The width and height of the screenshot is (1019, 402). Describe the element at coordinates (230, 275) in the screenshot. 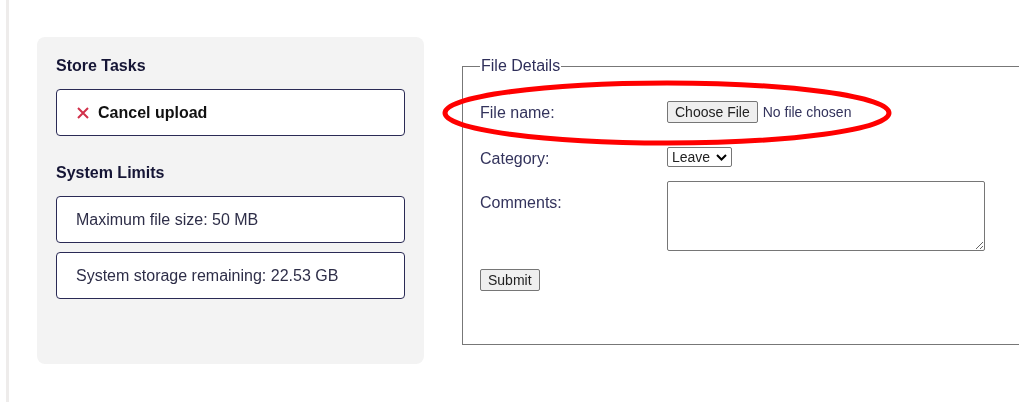

I see `limit-info: System storage remaining: 22.53 GB` at that location.